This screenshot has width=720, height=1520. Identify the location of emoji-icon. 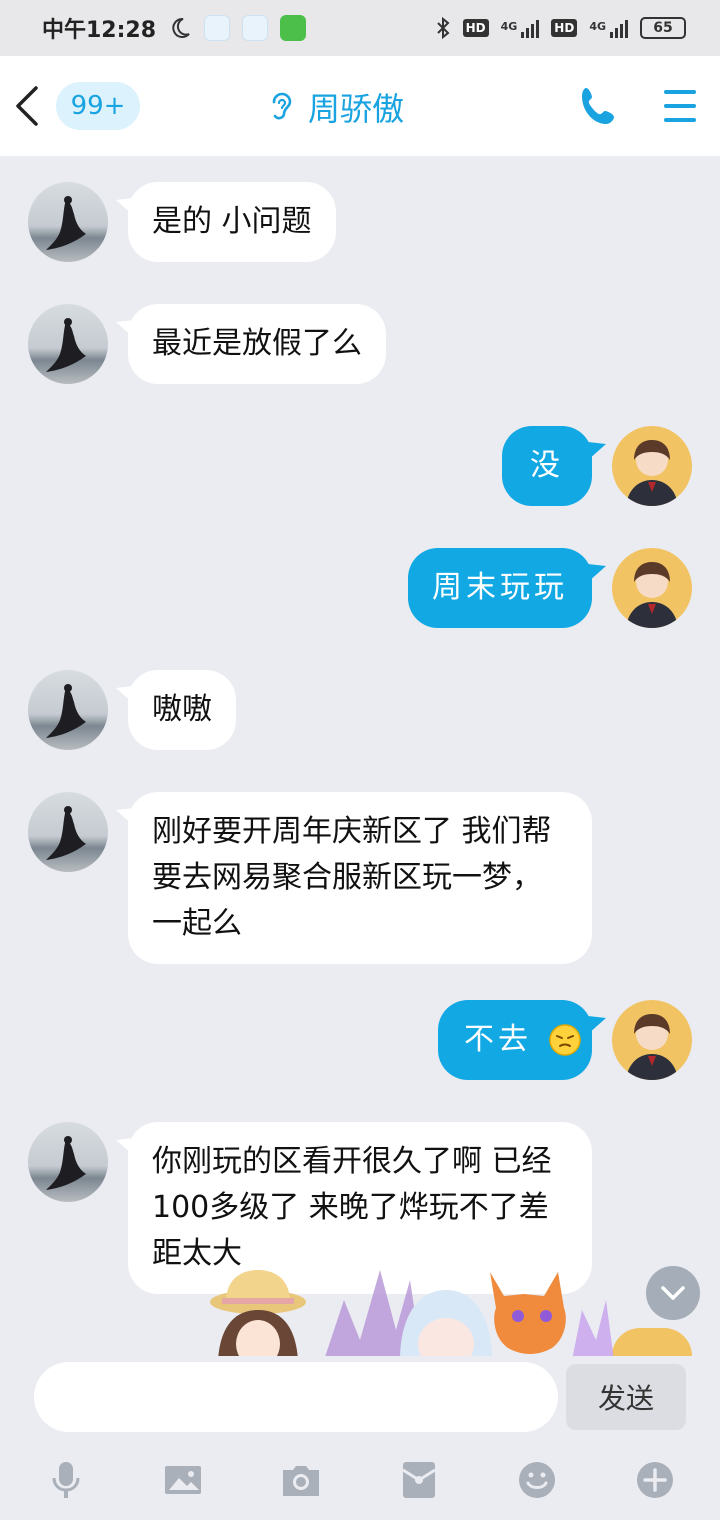
(537, 1480).